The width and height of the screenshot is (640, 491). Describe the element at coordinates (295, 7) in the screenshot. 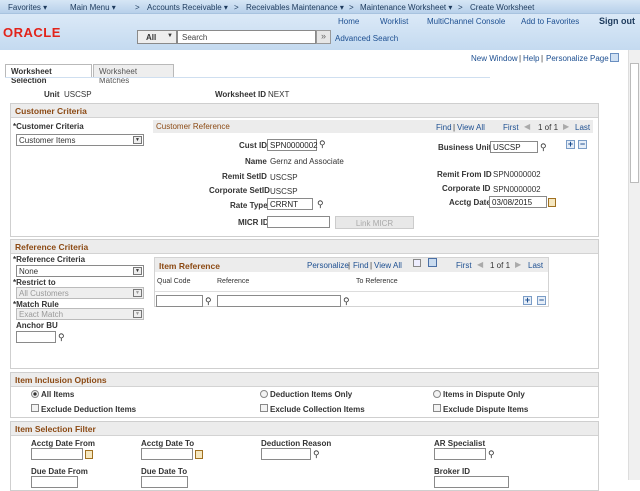

I see `nav-receivables-maintenance: Receivables Maintenance ▾` at that location.